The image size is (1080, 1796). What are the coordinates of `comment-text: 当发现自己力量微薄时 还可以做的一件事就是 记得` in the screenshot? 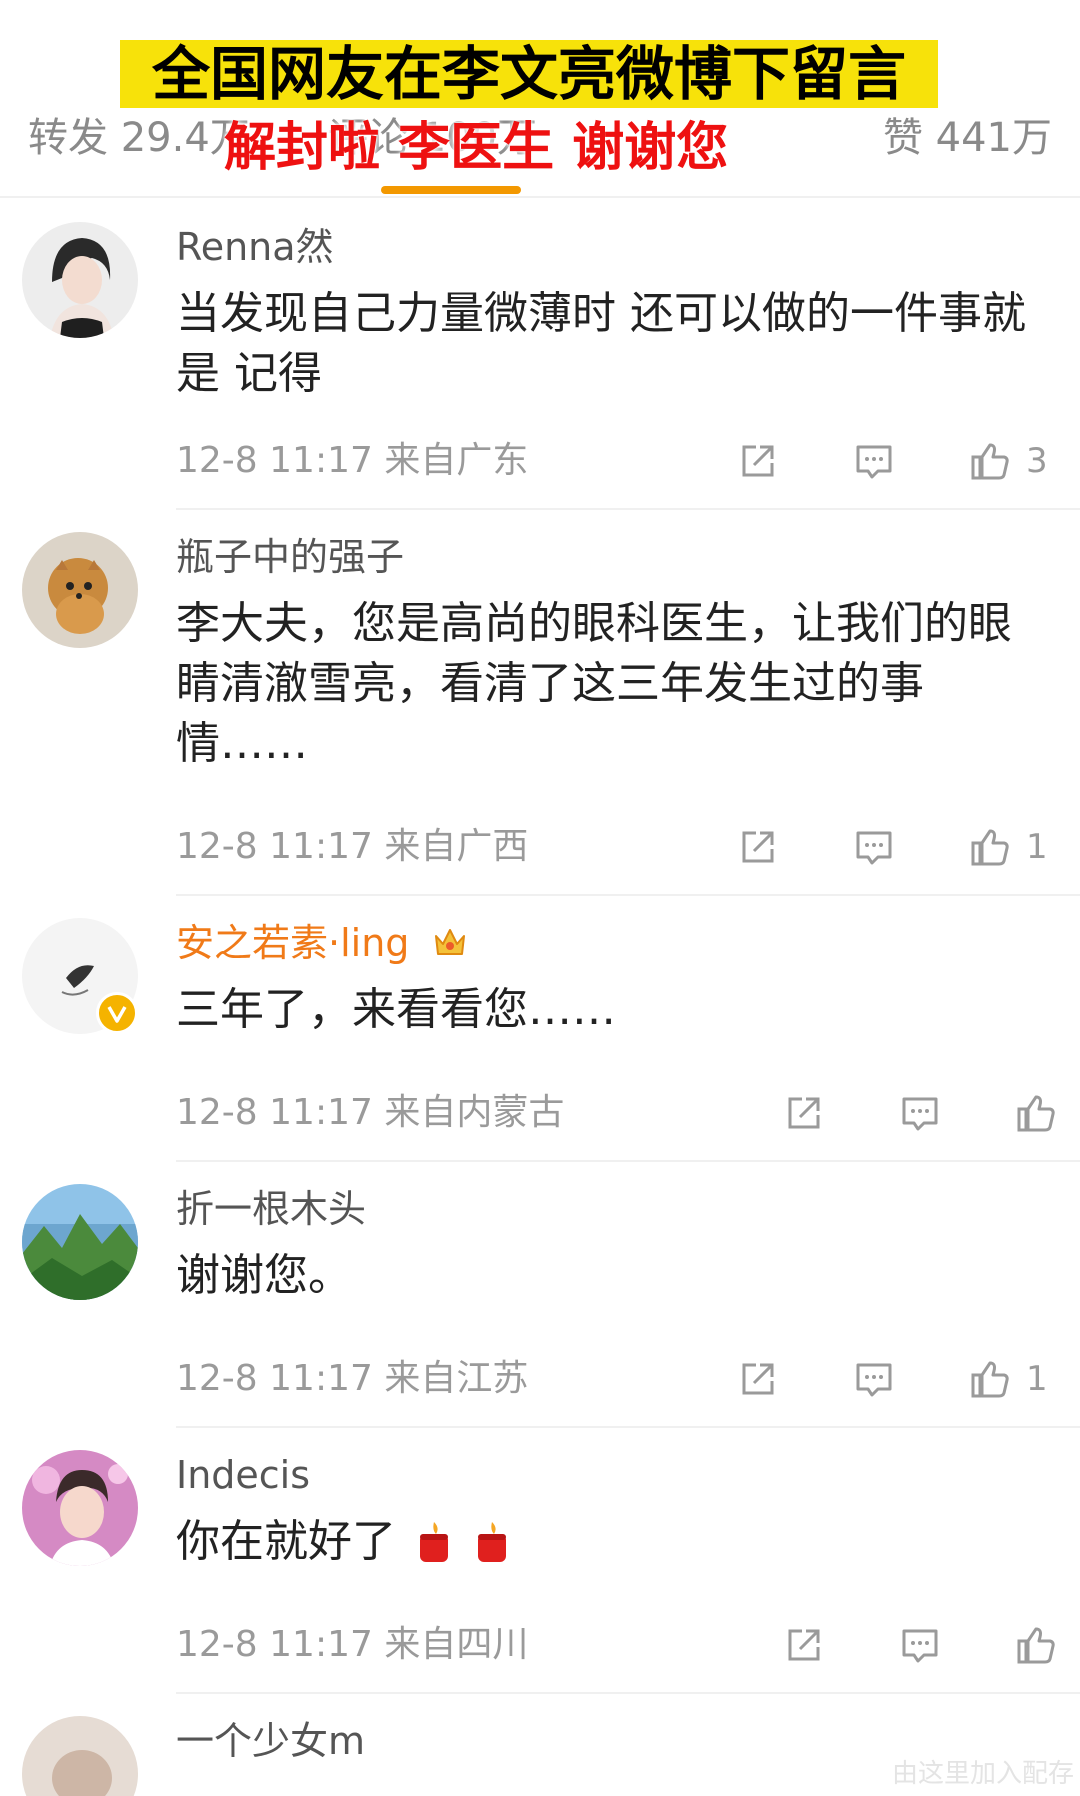 It's located at (601, 343).